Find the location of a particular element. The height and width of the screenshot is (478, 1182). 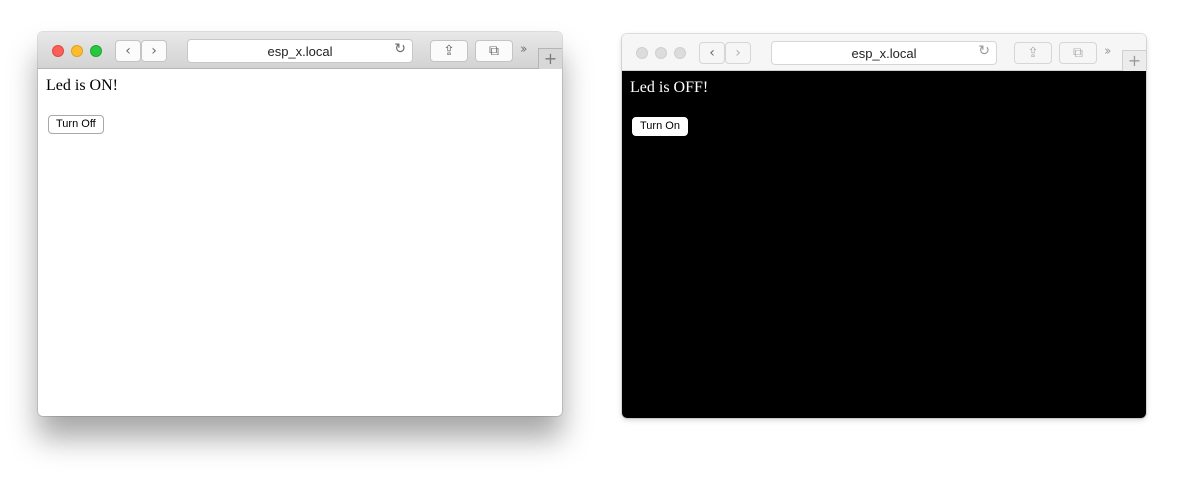

led-status-heading: Led is OFF! is located at coordinates (669, 87).